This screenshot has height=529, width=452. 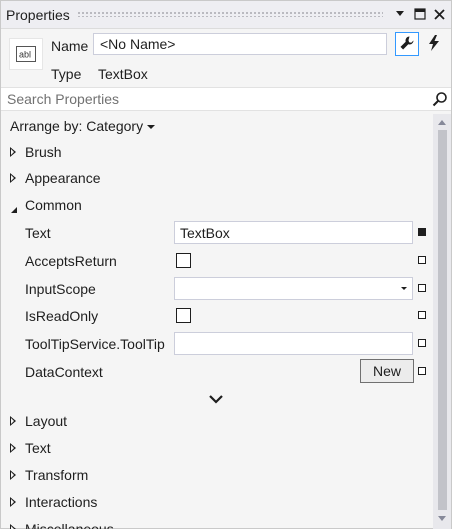 What do you see at coordinates (216, 399) in the screenshot?
I see `show-more-chevron-icon` at bounding box center [216, 399].